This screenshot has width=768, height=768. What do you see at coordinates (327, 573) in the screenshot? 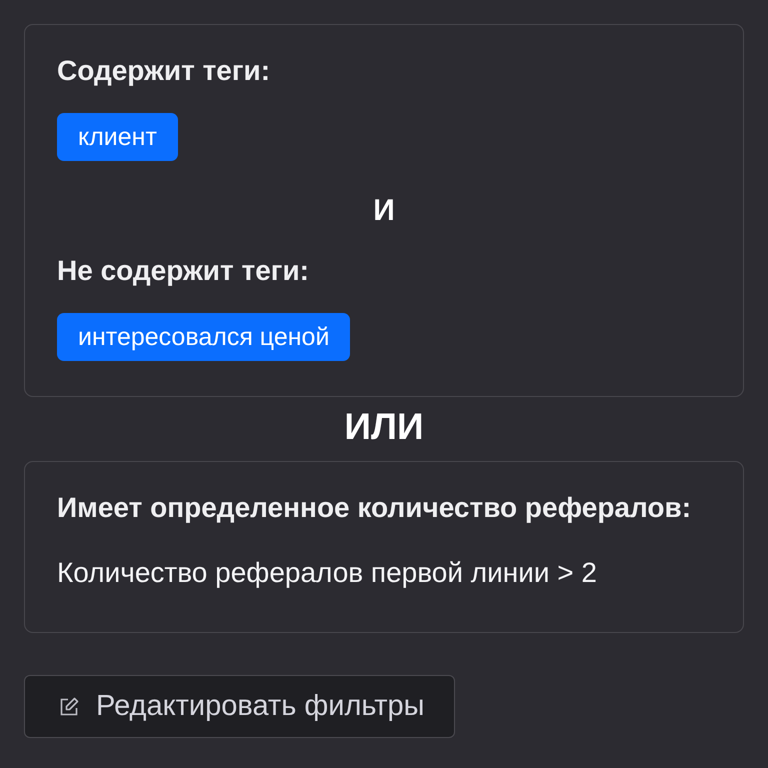
I see `condition-text: Количество рефералов первой линии > 2` at bounding box center [327, 573].